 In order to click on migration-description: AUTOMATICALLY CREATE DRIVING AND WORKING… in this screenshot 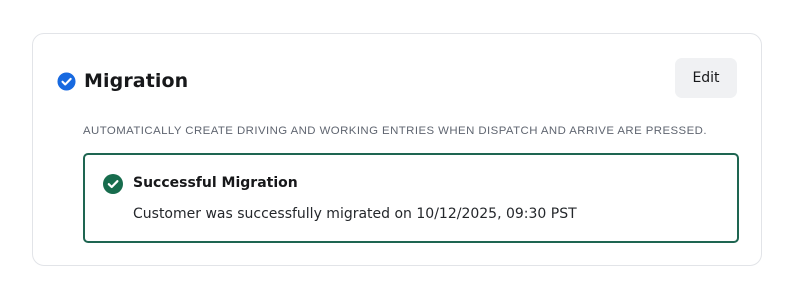, I will do `click(395, 131)`.